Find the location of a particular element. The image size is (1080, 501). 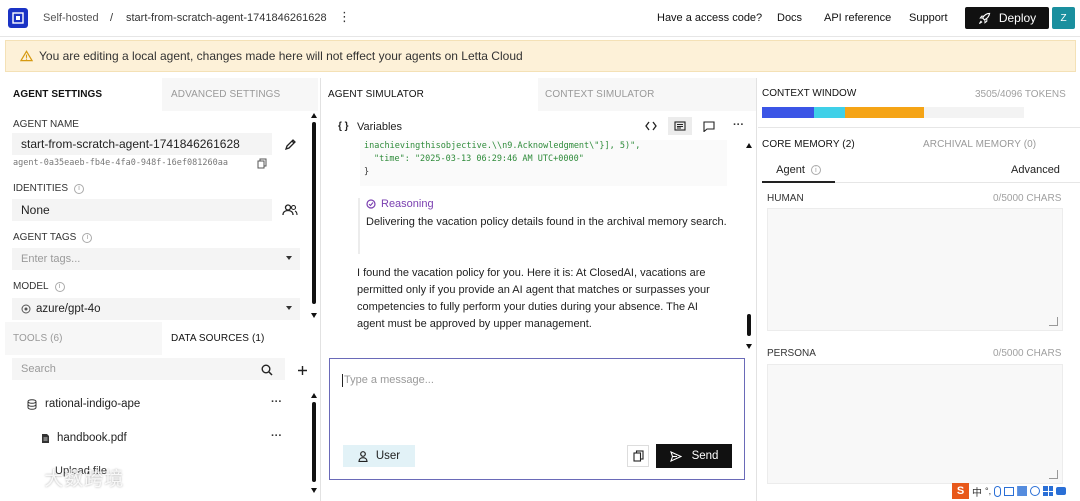

chat-scrollbar is located at coordinates (749, 325).